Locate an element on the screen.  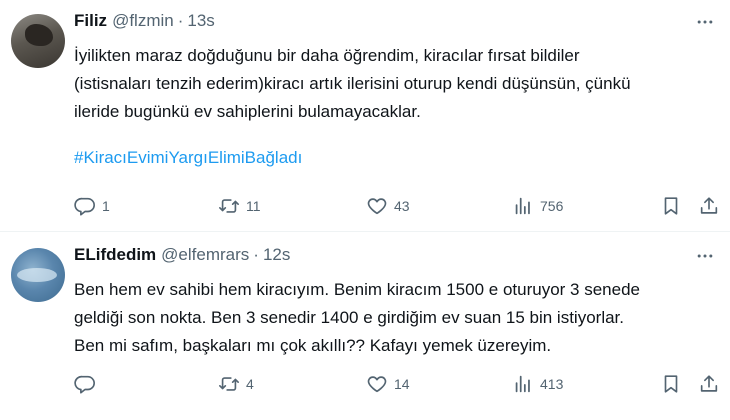
retweet-button: 4 is located at coordinates (236, 384).